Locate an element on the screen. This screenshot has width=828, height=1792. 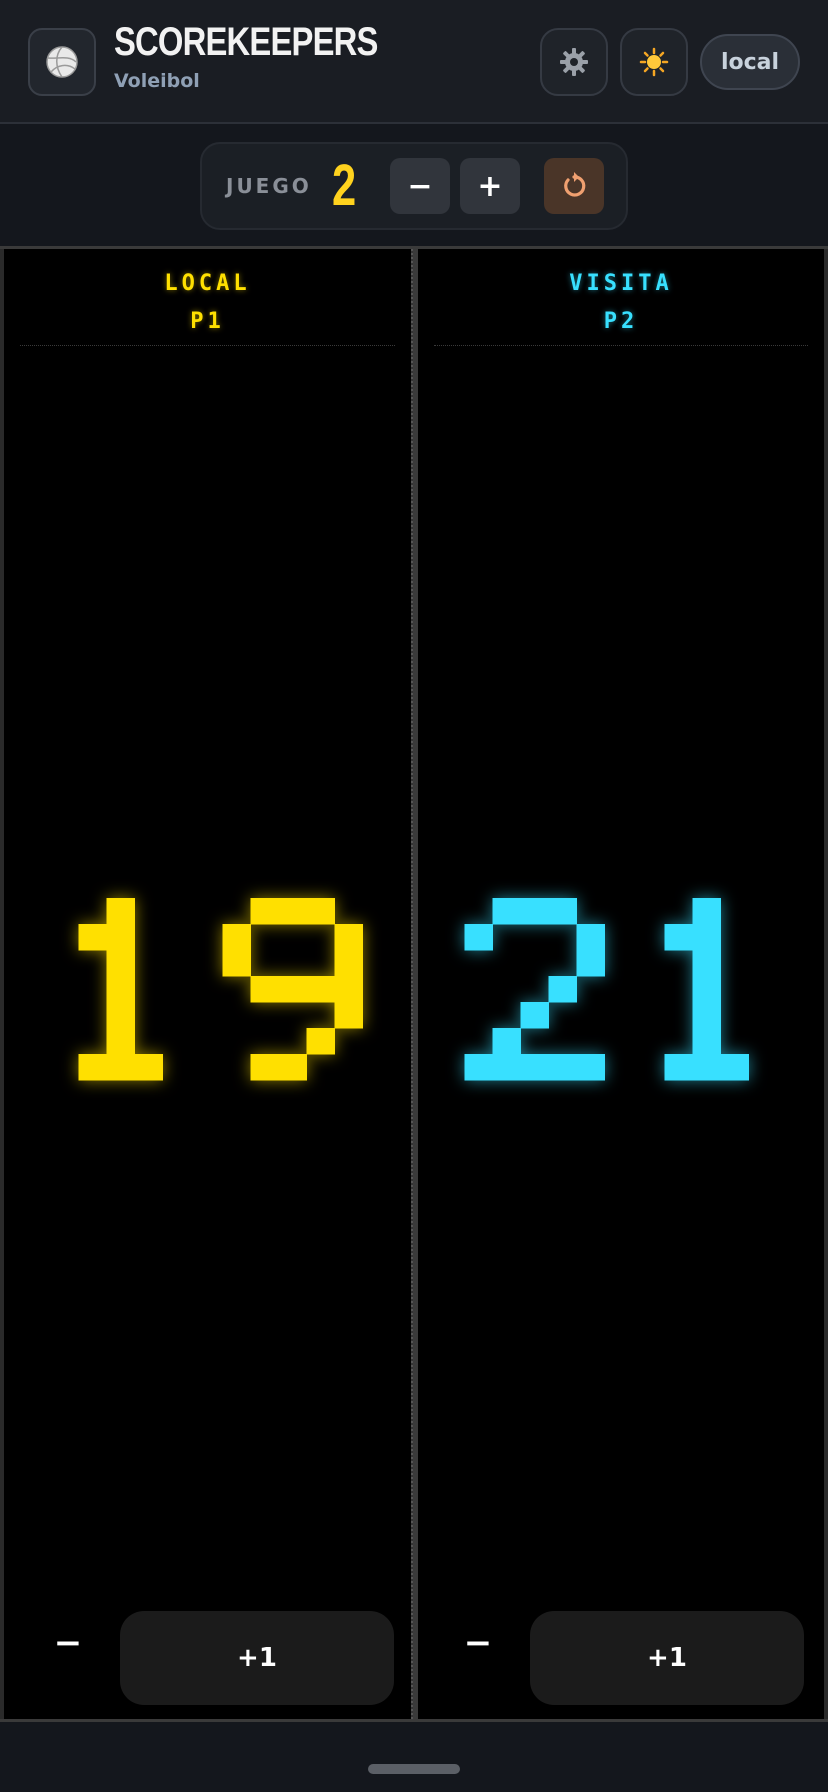
increment-local-button: +1 is located at coordinates (257, 1658).